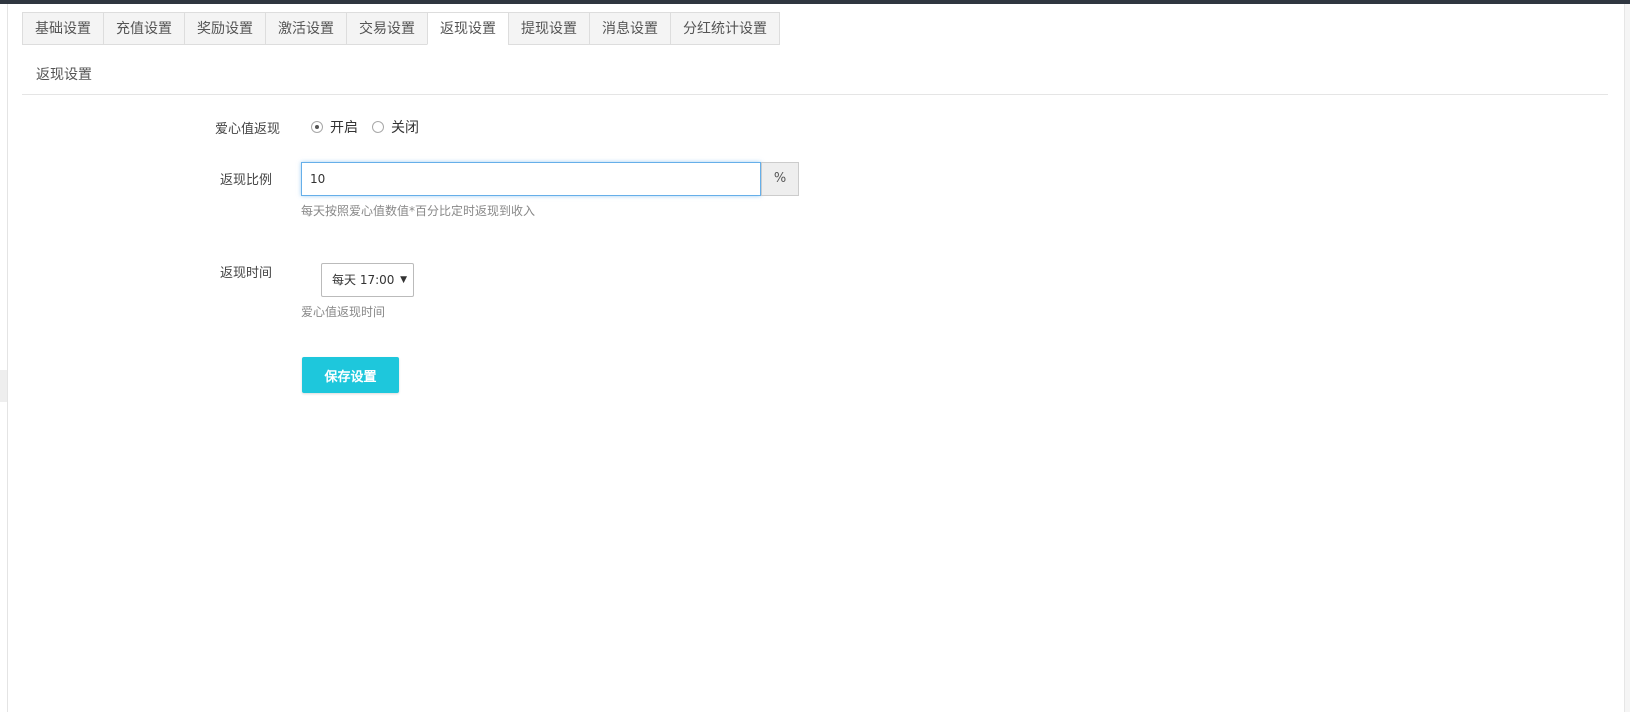 The width and height of the screenshot is (1630, 712). I want to click on tab-cashback-settings: 返现设置, so click(467, 28).